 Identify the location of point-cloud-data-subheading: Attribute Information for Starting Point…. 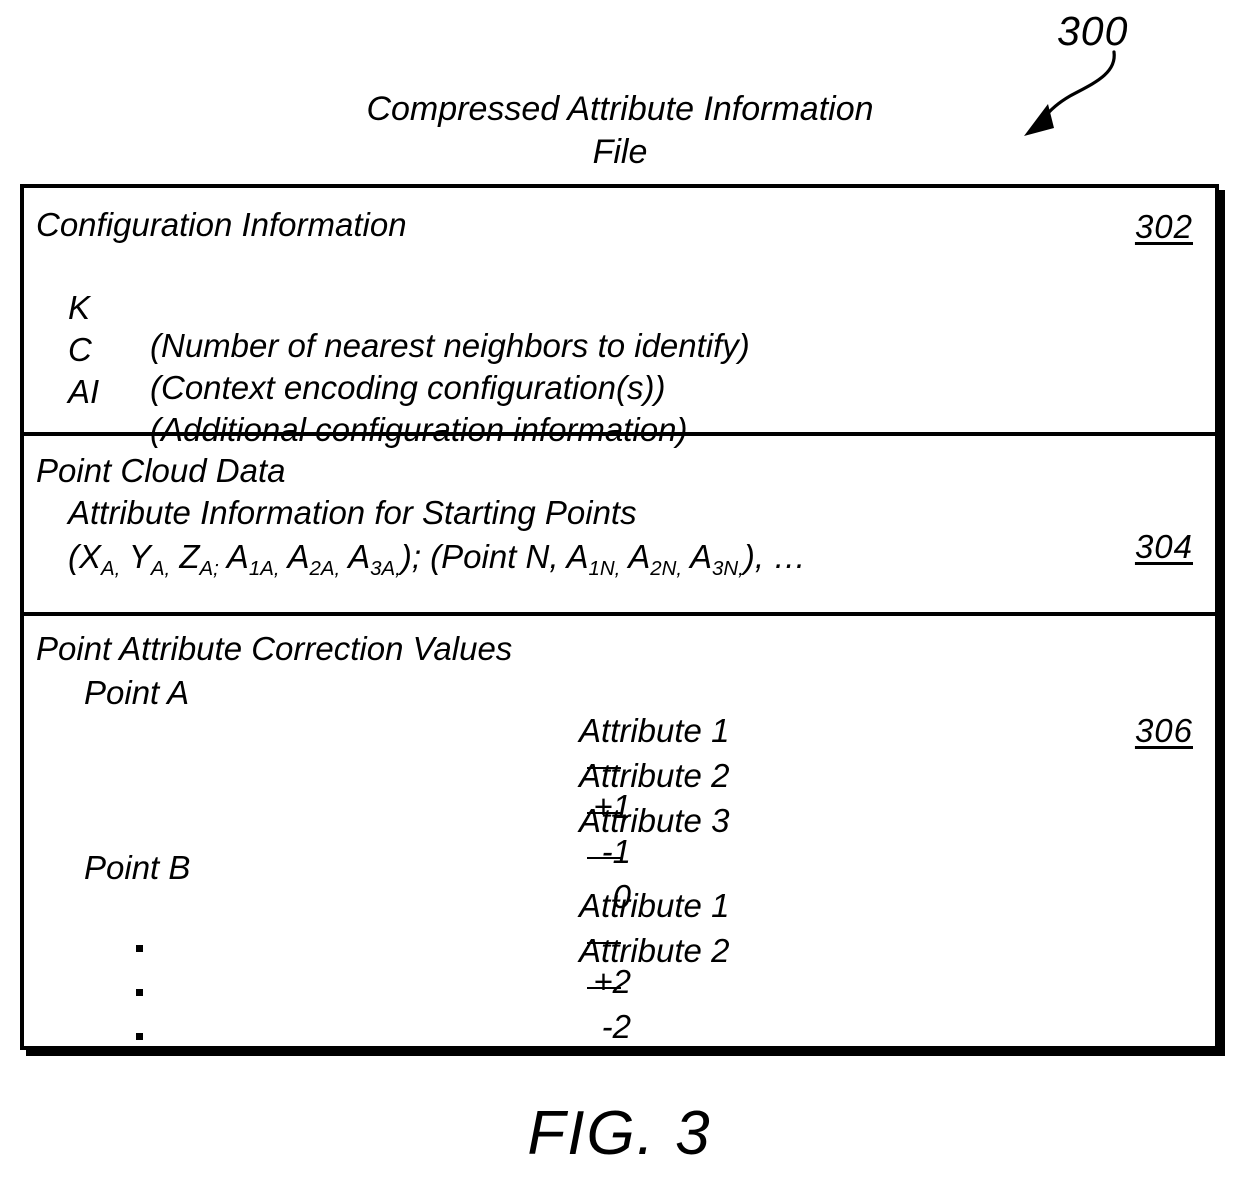
(352, 512).